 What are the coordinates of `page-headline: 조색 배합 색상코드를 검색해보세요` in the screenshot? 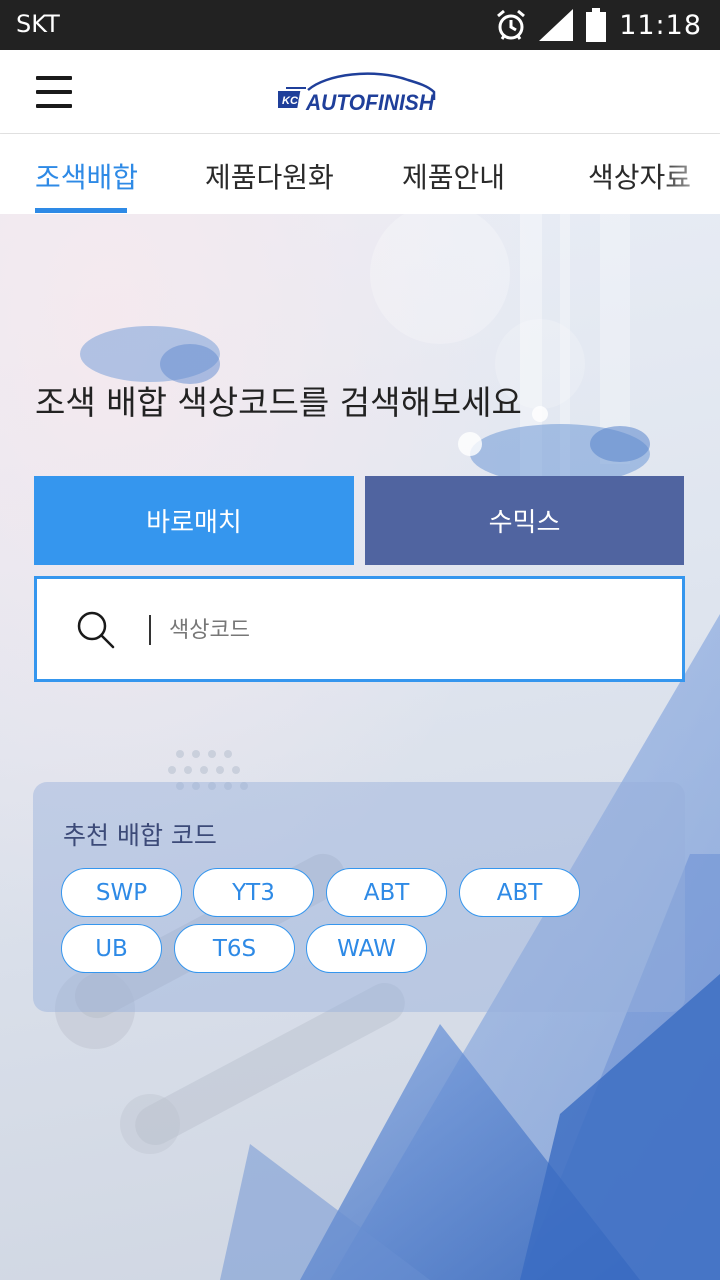 It's located at (278, 402).